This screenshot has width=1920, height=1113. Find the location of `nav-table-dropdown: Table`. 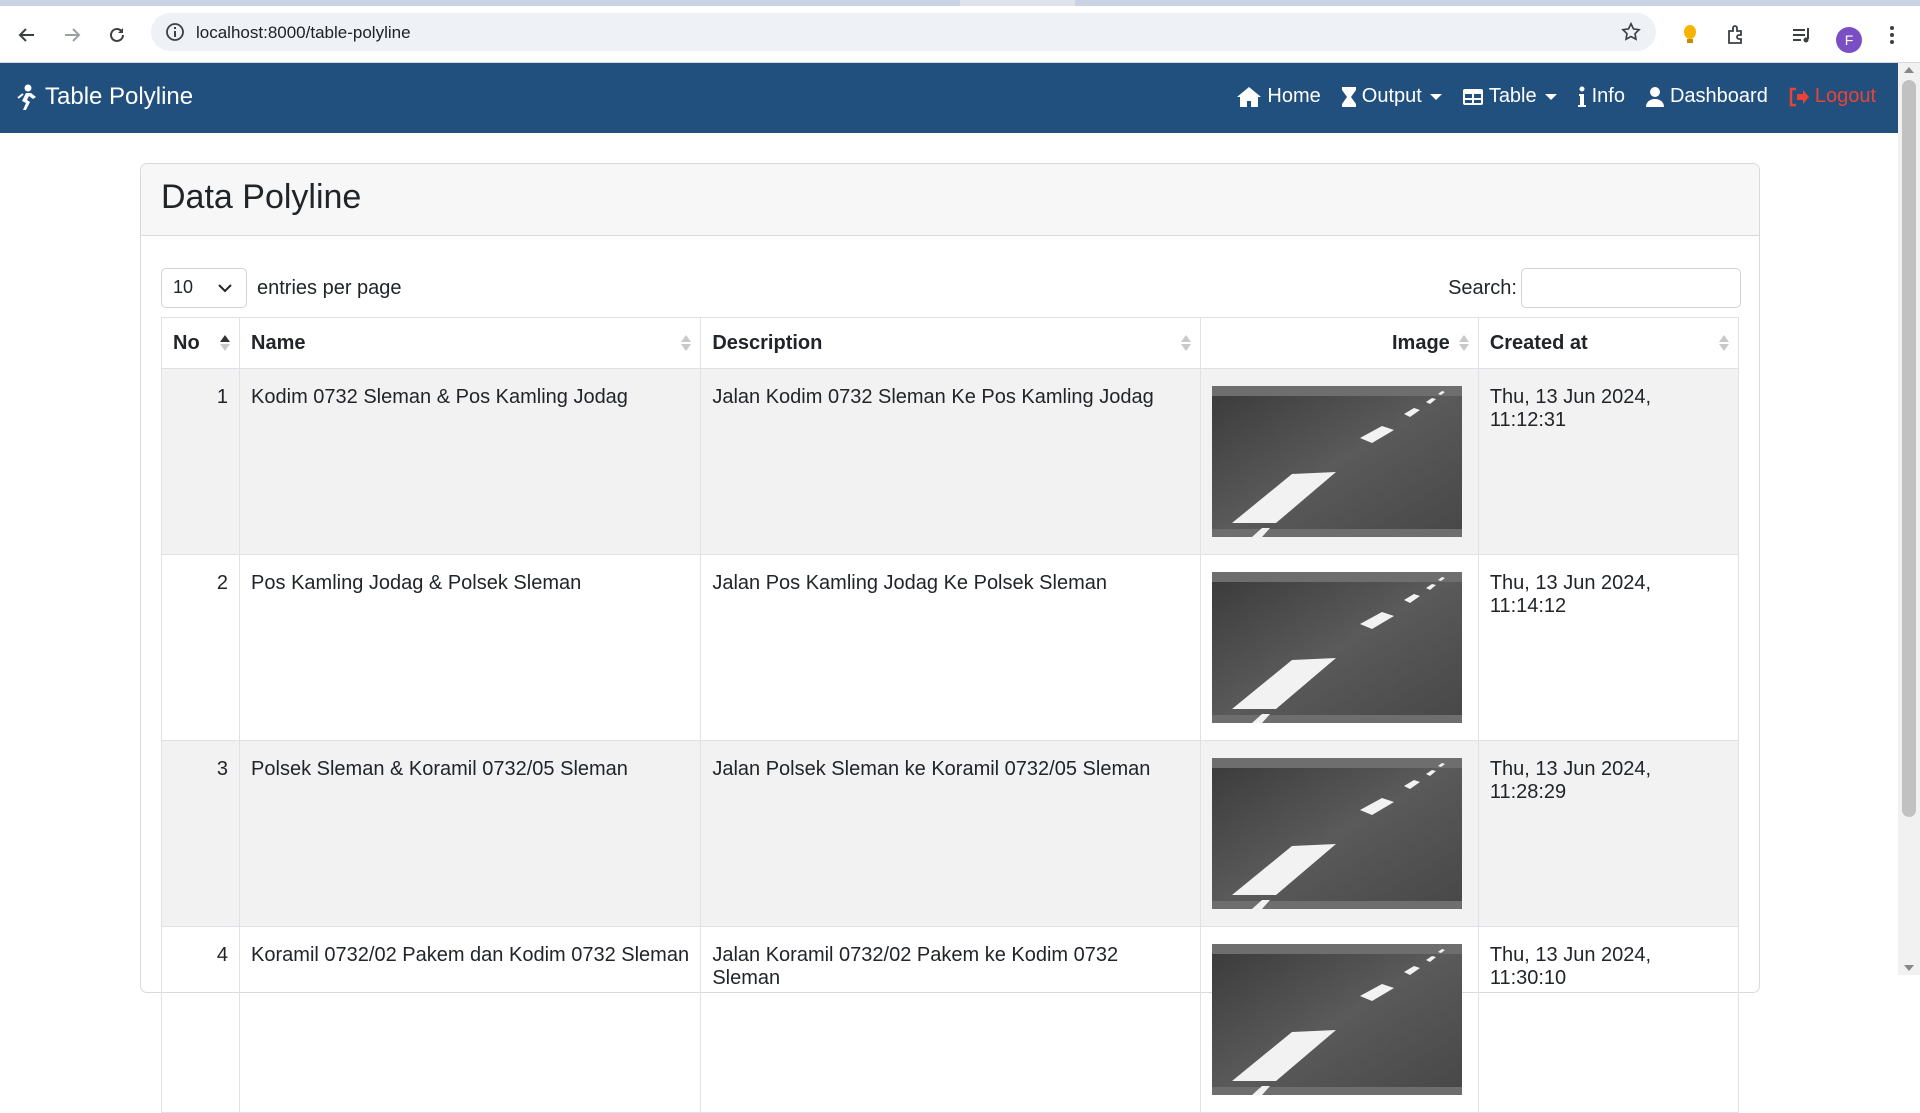

nav-table-dropdown: Table is located at coordinates (1509, 96).